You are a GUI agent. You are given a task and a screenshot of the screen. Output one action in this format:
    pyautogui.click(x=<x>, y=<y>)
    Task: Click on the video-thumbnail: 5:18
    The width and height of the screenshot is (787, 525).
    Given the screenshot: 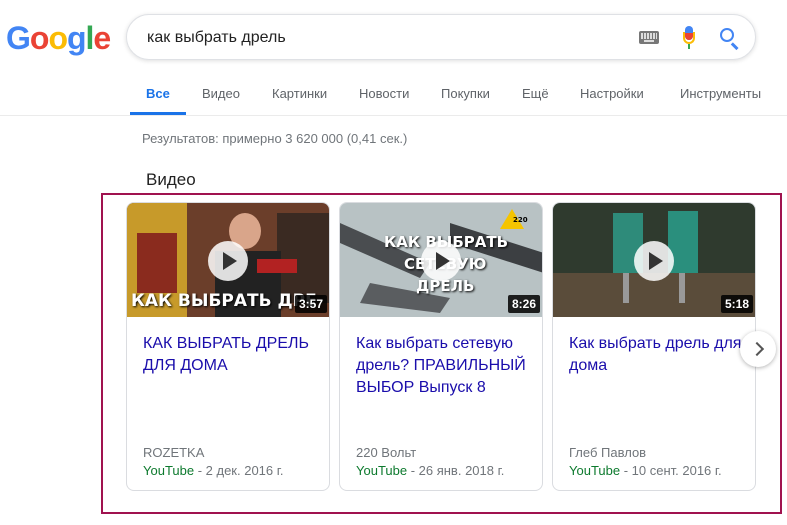 What is the action you would take?
    pyautogui.click(x=654, y=260)
    